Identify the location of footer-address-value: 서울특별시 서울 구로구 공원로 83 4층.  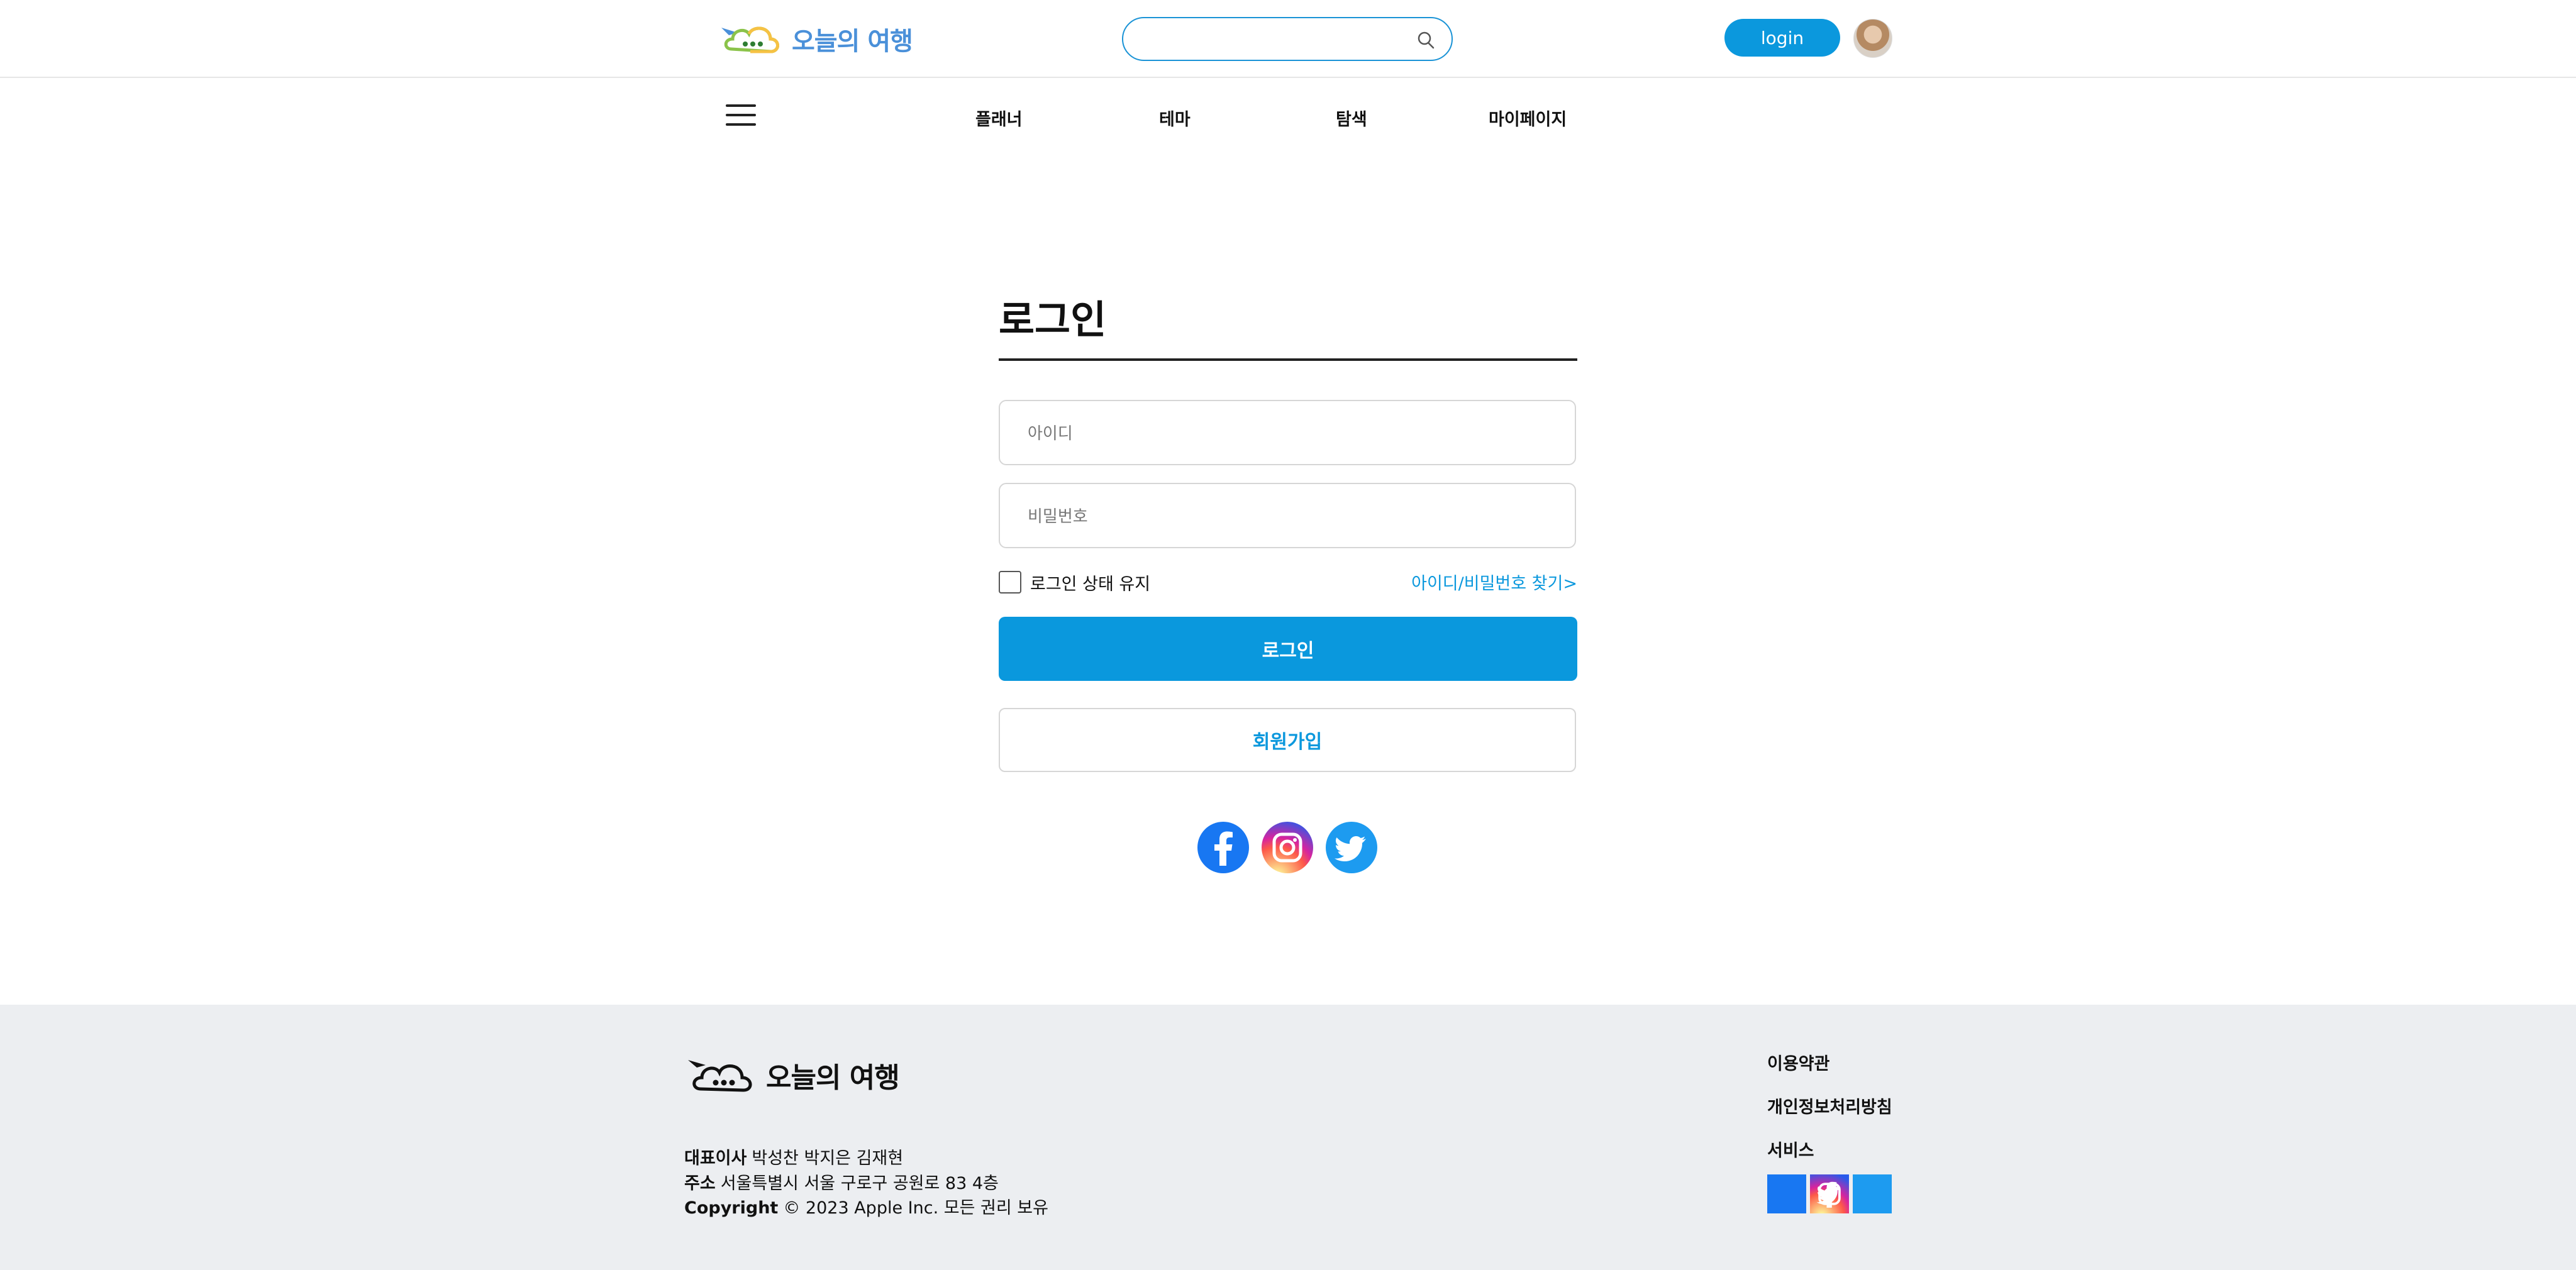
(859, 1183).